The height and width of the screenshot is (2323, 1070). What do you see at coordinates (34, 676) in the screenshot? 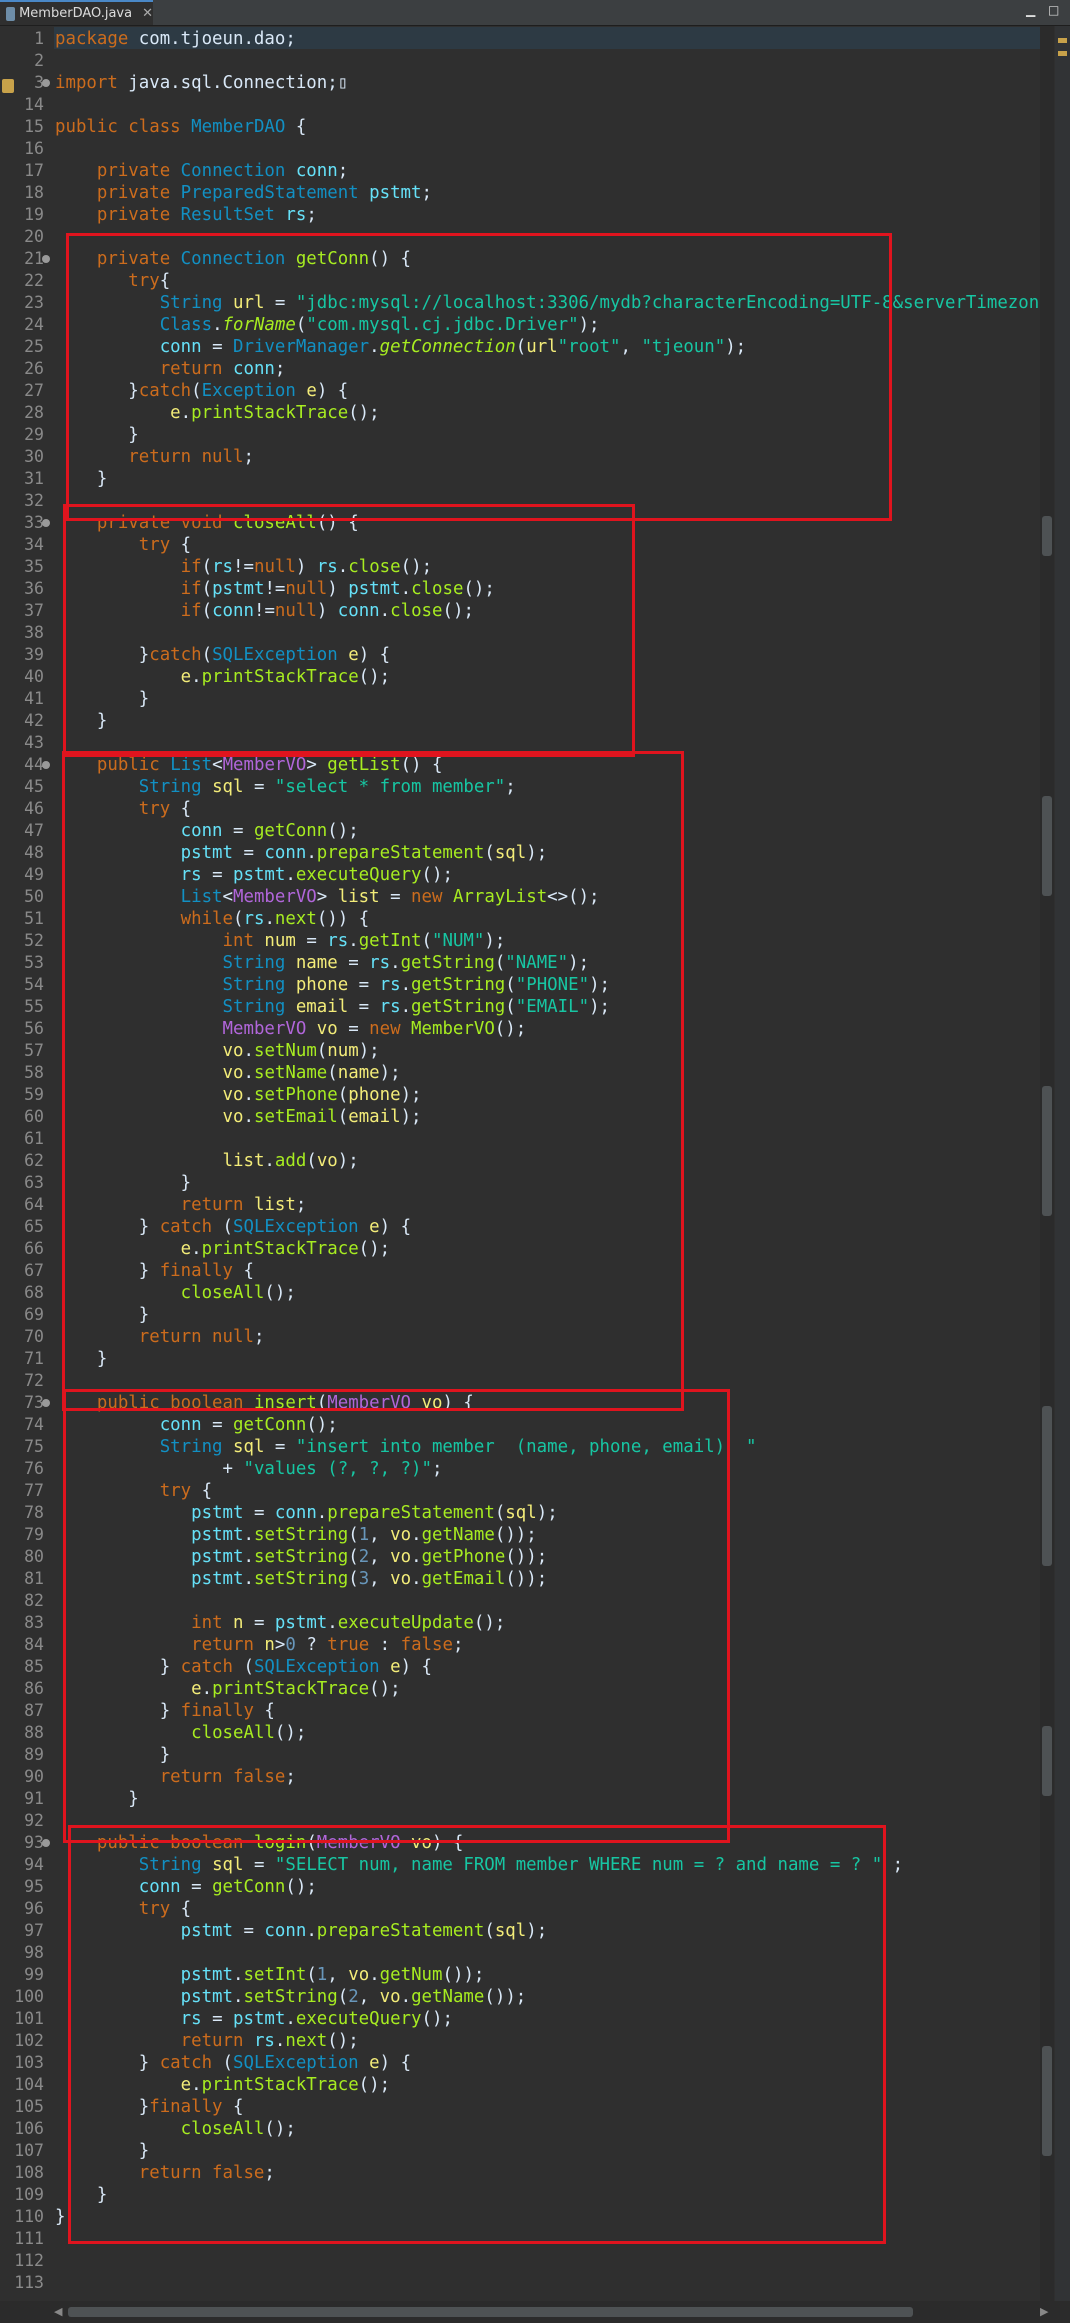
I see `line-number: 40` at bounding box center [34, 676].